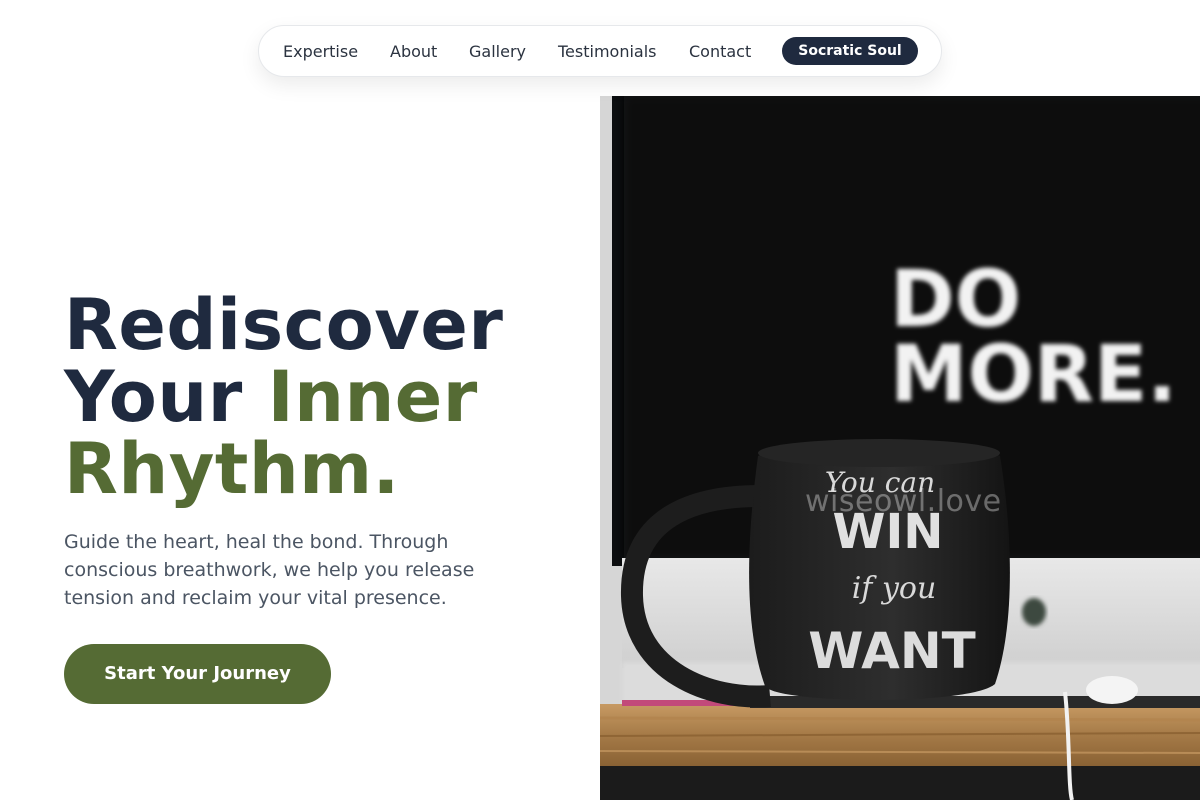 Image resolution: width=1200 pixels, height=800 pixels. Describe the element at coordinates (413, 52) in the screenshot. I see `nav-link-about: About` at that location.